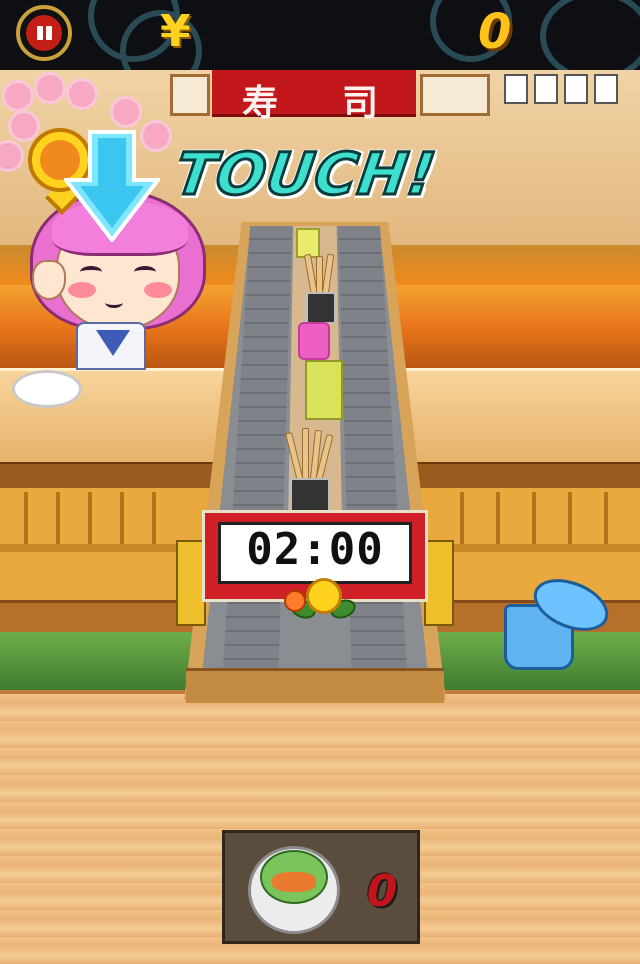 This screenshot has width=640, height=964. Describe the element at coordinates (382, 891) in the screenshot. I see `dish-count: 0` at that location.